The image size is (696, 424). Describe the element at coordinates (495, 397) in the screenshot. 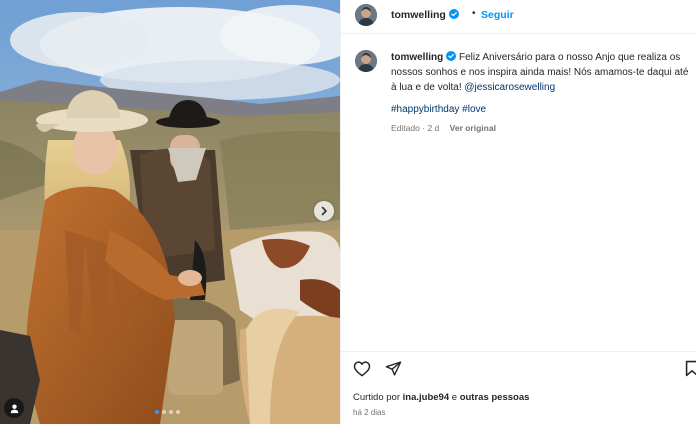

I see `likes-others-link: outras pessoas` at that location.